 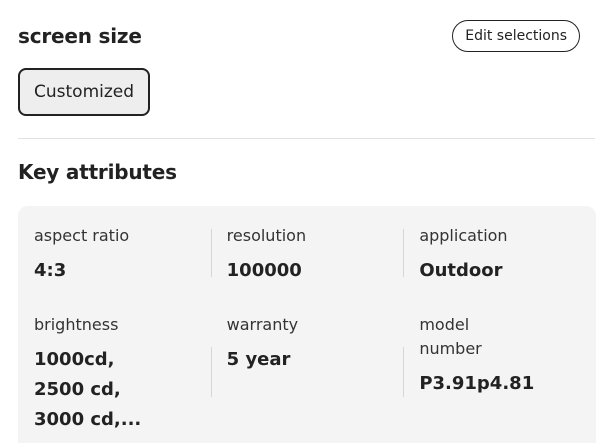 What do you see at coordinates (499, 256) in the screenshot?
I see `attribute-application: application Outdoor` at bounding box center [499, 256].